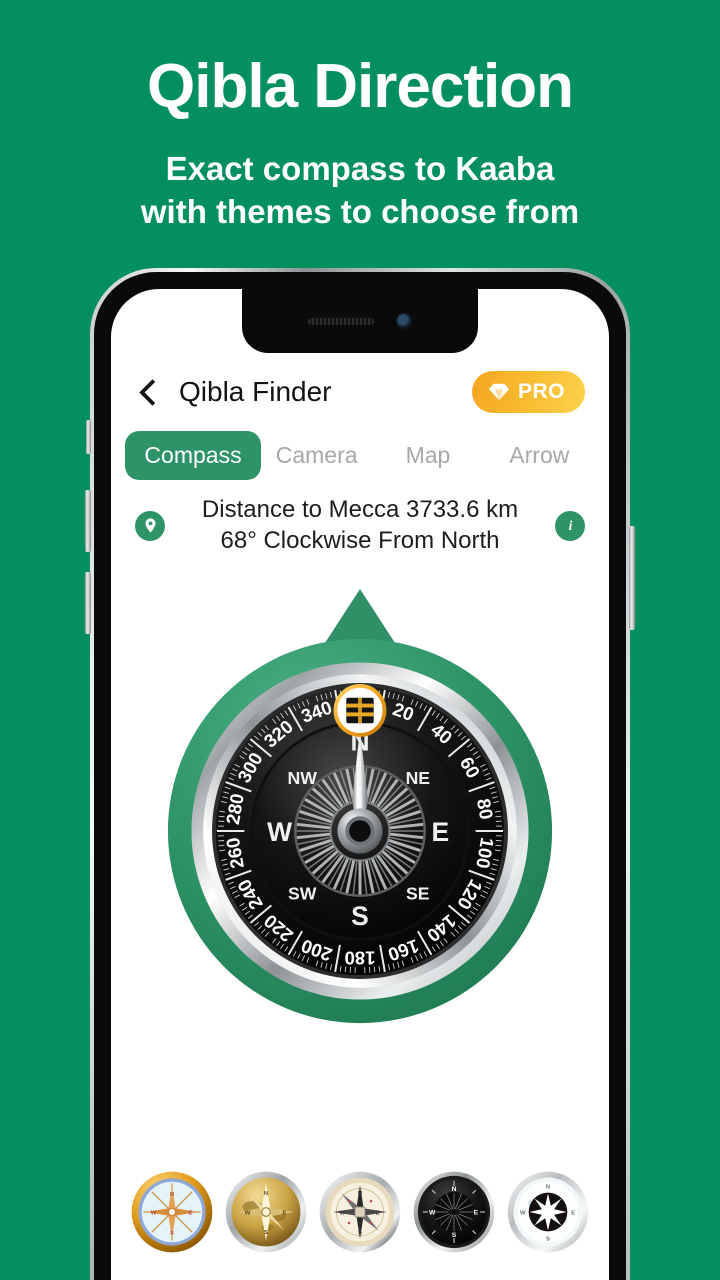 Image resolution: width=720 pixels, height=1280 pixels. What do you see at coordinates (427, 455) in the screenshot?
I see `tab-map: Map` at bounding box center [427, 455].